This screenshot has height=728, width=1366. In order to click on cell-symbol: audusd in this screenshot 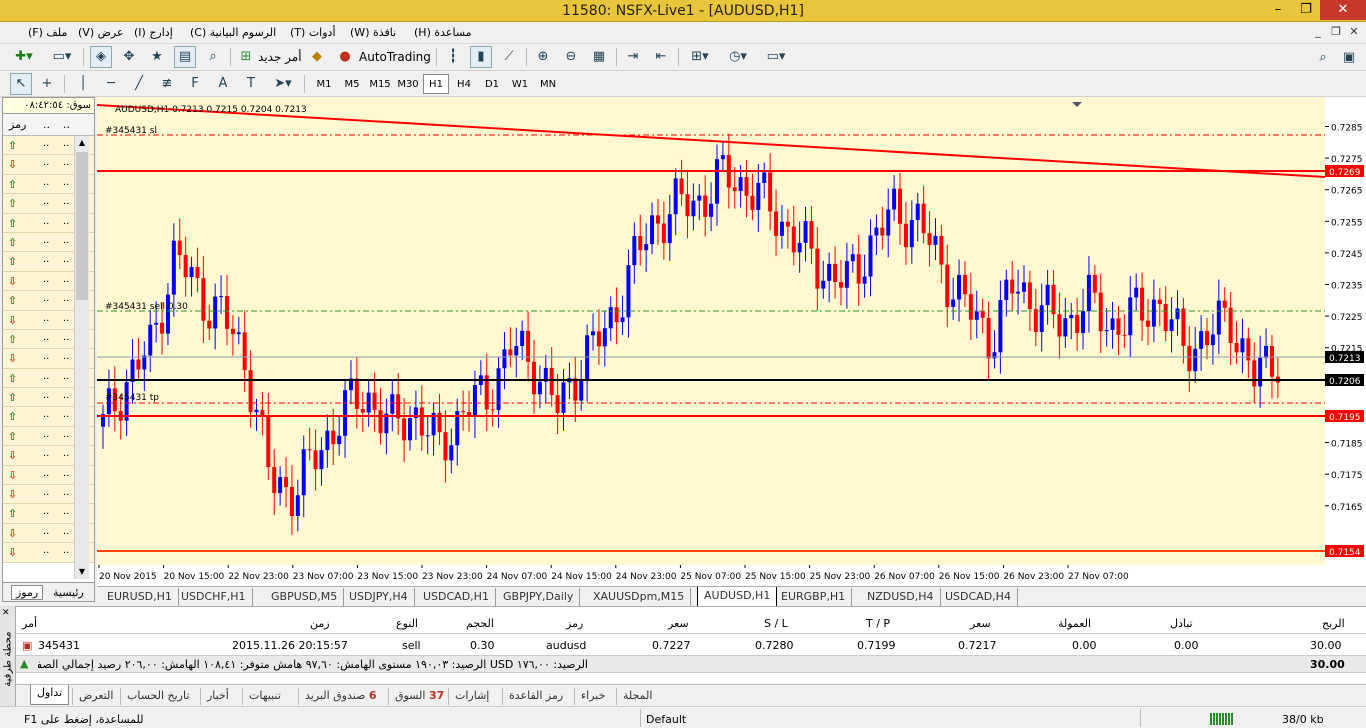, I will do `click(566, 645)`.